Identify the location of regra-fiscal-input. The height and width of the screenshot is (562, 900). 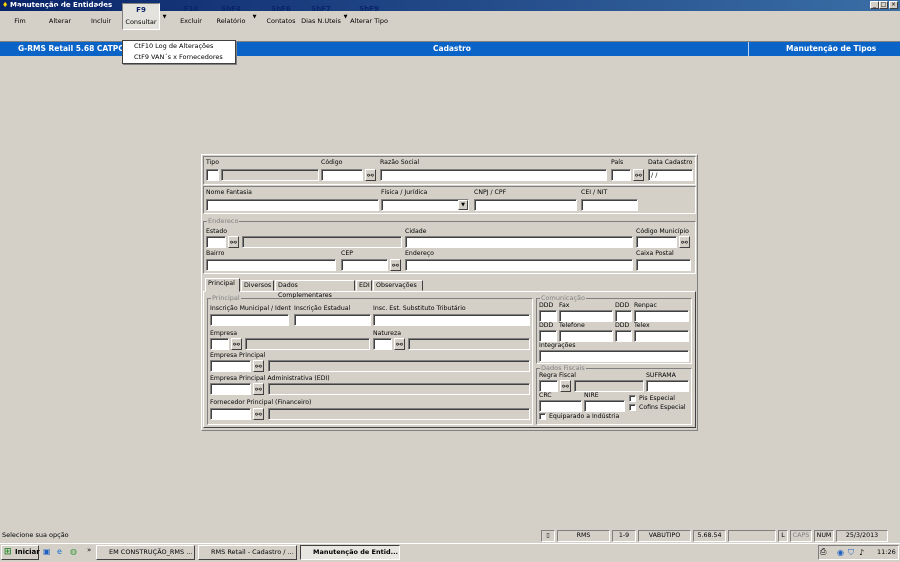
(548, 386).